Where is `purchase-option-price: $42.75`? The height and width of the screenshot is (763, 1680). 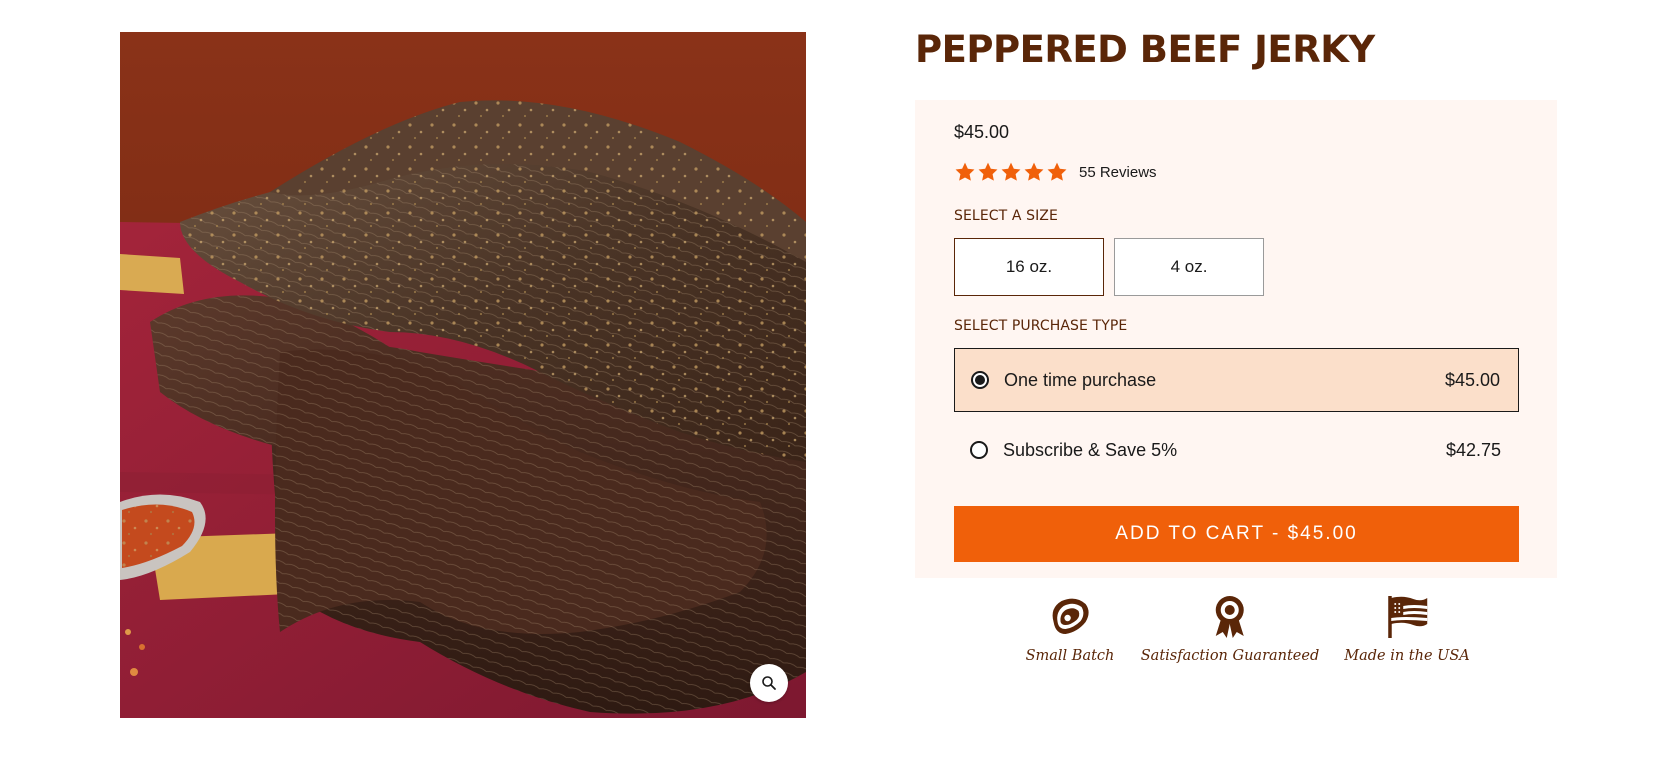
purchase-option-price: $42.75 is located at coordinates (1473, 449).